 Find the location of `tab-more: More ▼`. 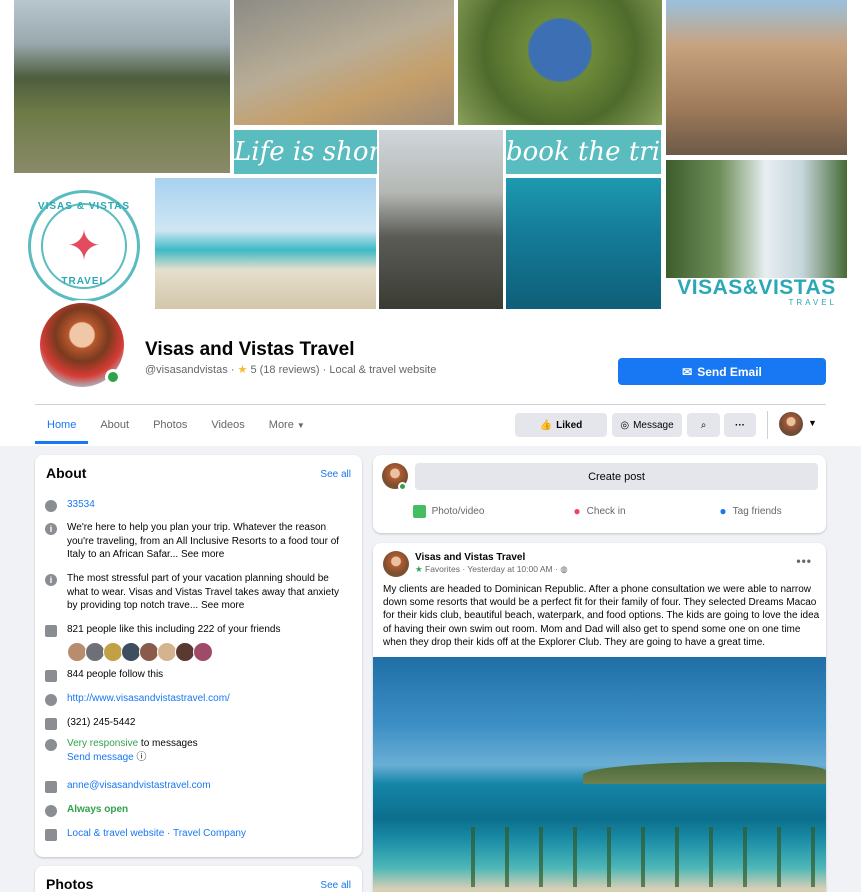

tab-more: More ▼ is located at coordinates (287, 425).